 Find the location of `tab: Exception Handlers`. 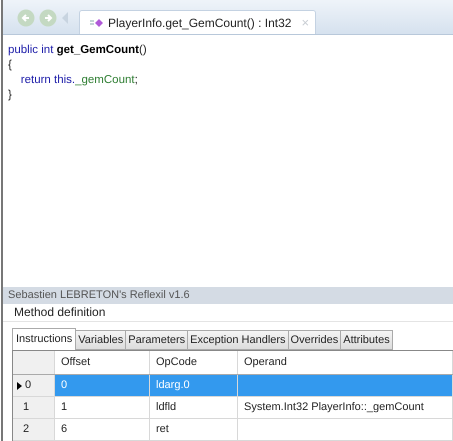

tab: Exception Handlers is located at coordinates (238, 340).